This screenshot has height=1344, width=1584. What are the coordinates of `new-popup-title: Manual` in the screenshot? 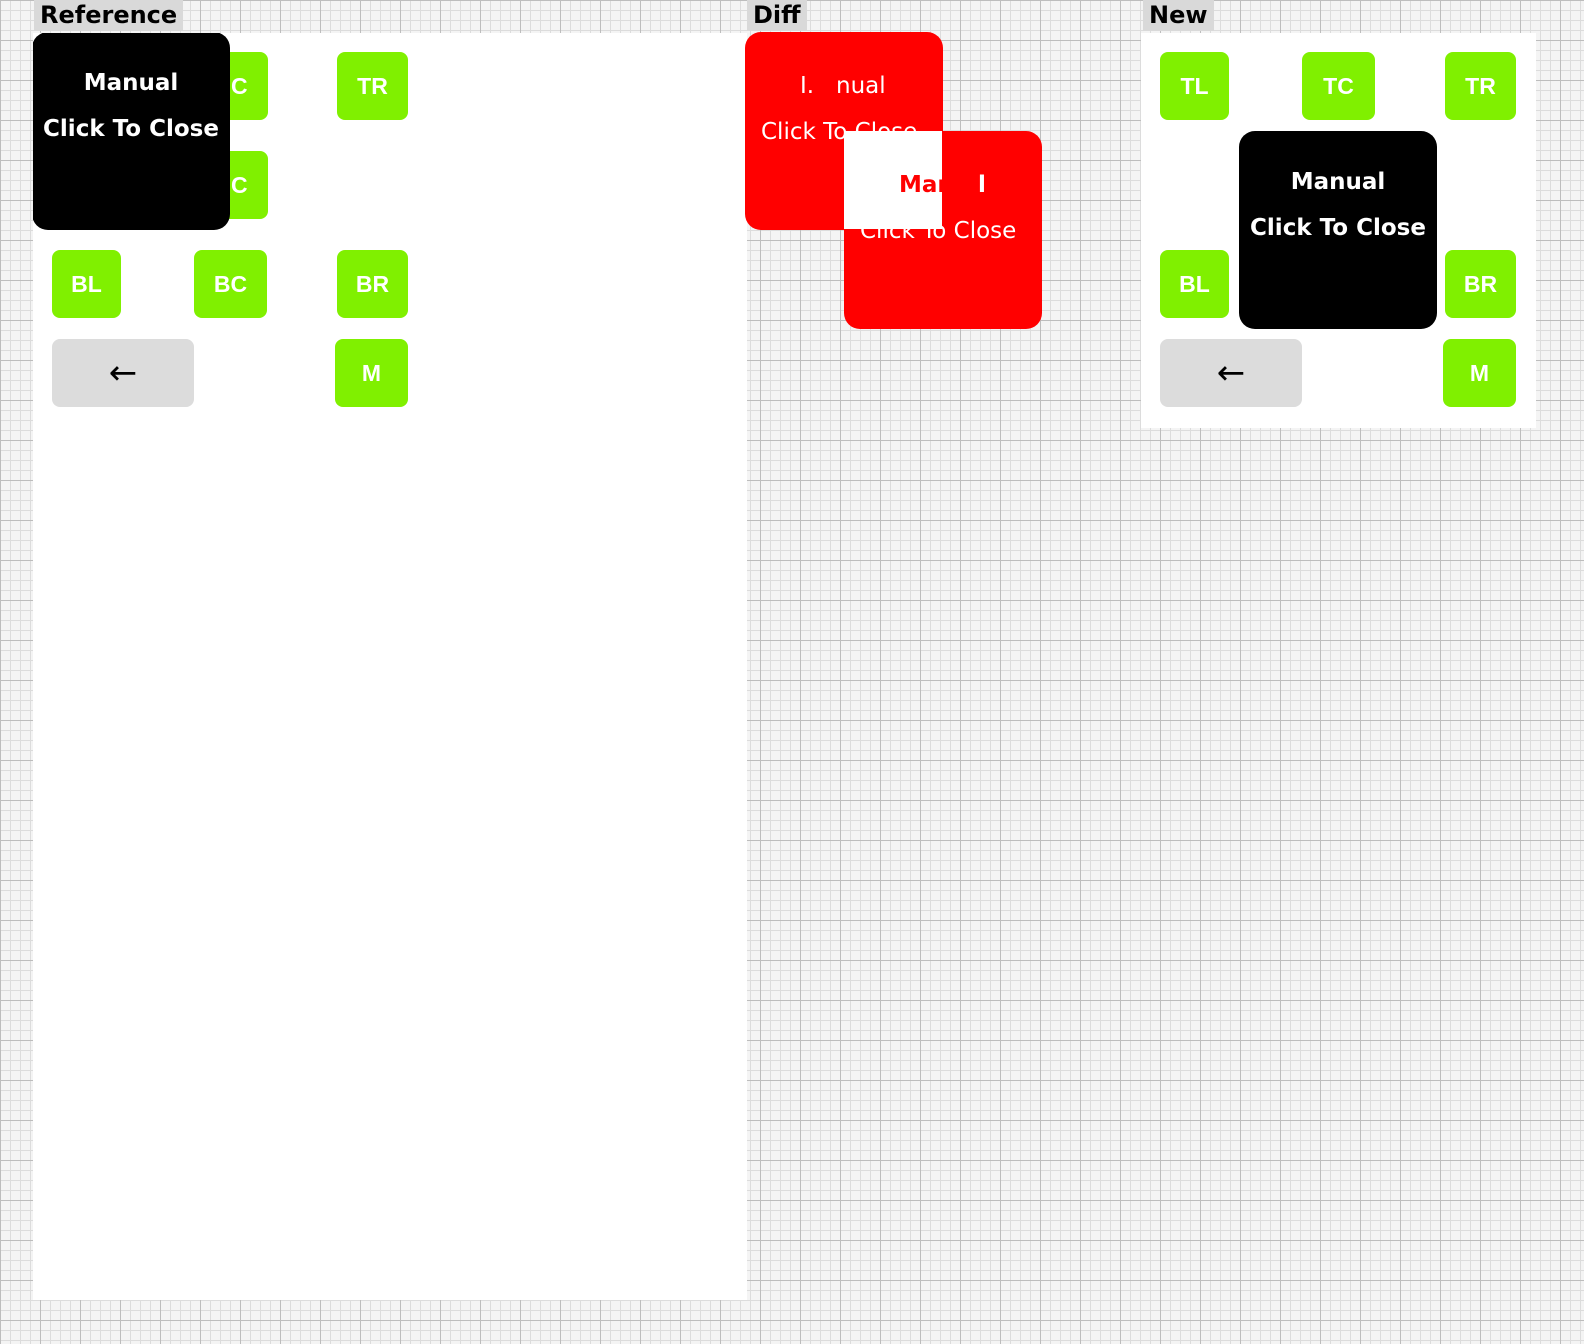 It's located at (1338, 182).